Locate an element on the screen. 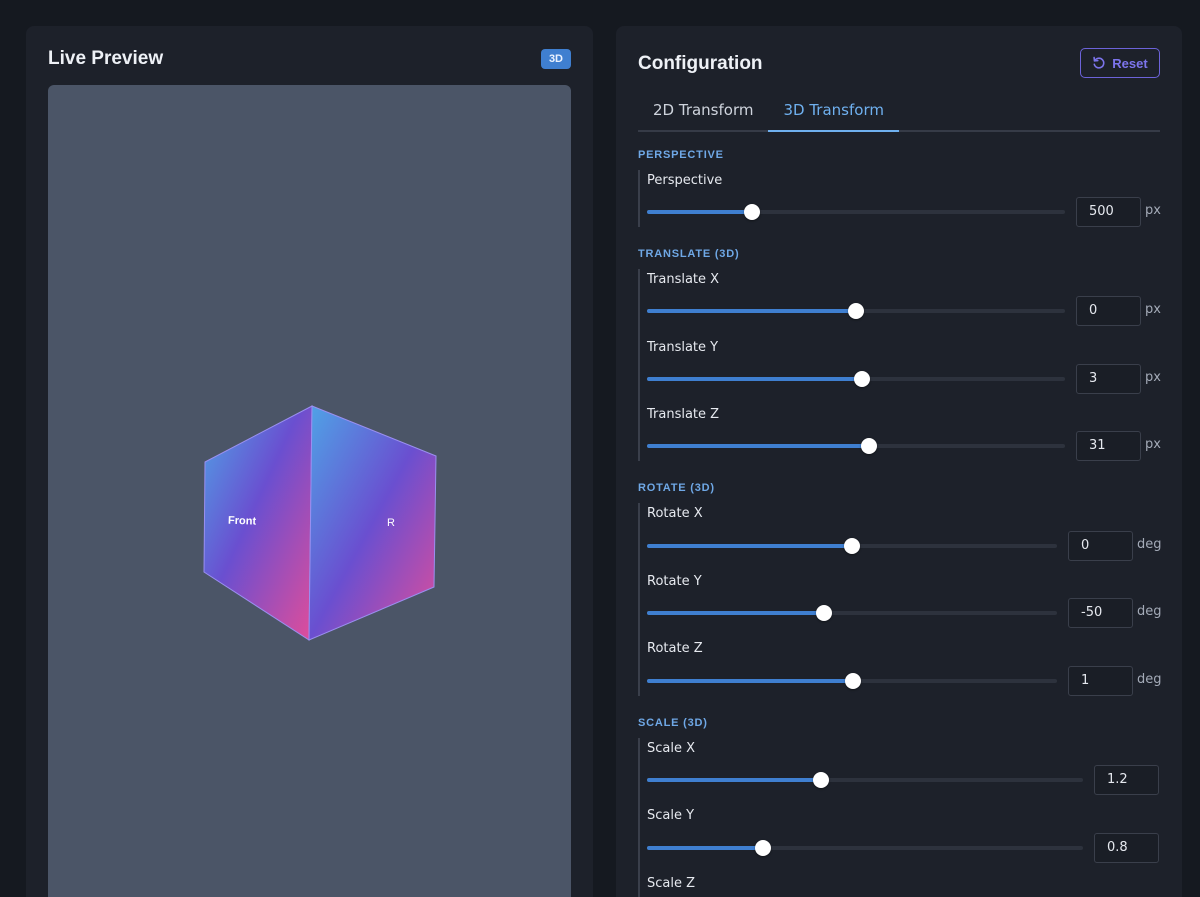 The image size is (1200, 897). translate-y-input: 3 is located at coordinates (1108, 379).